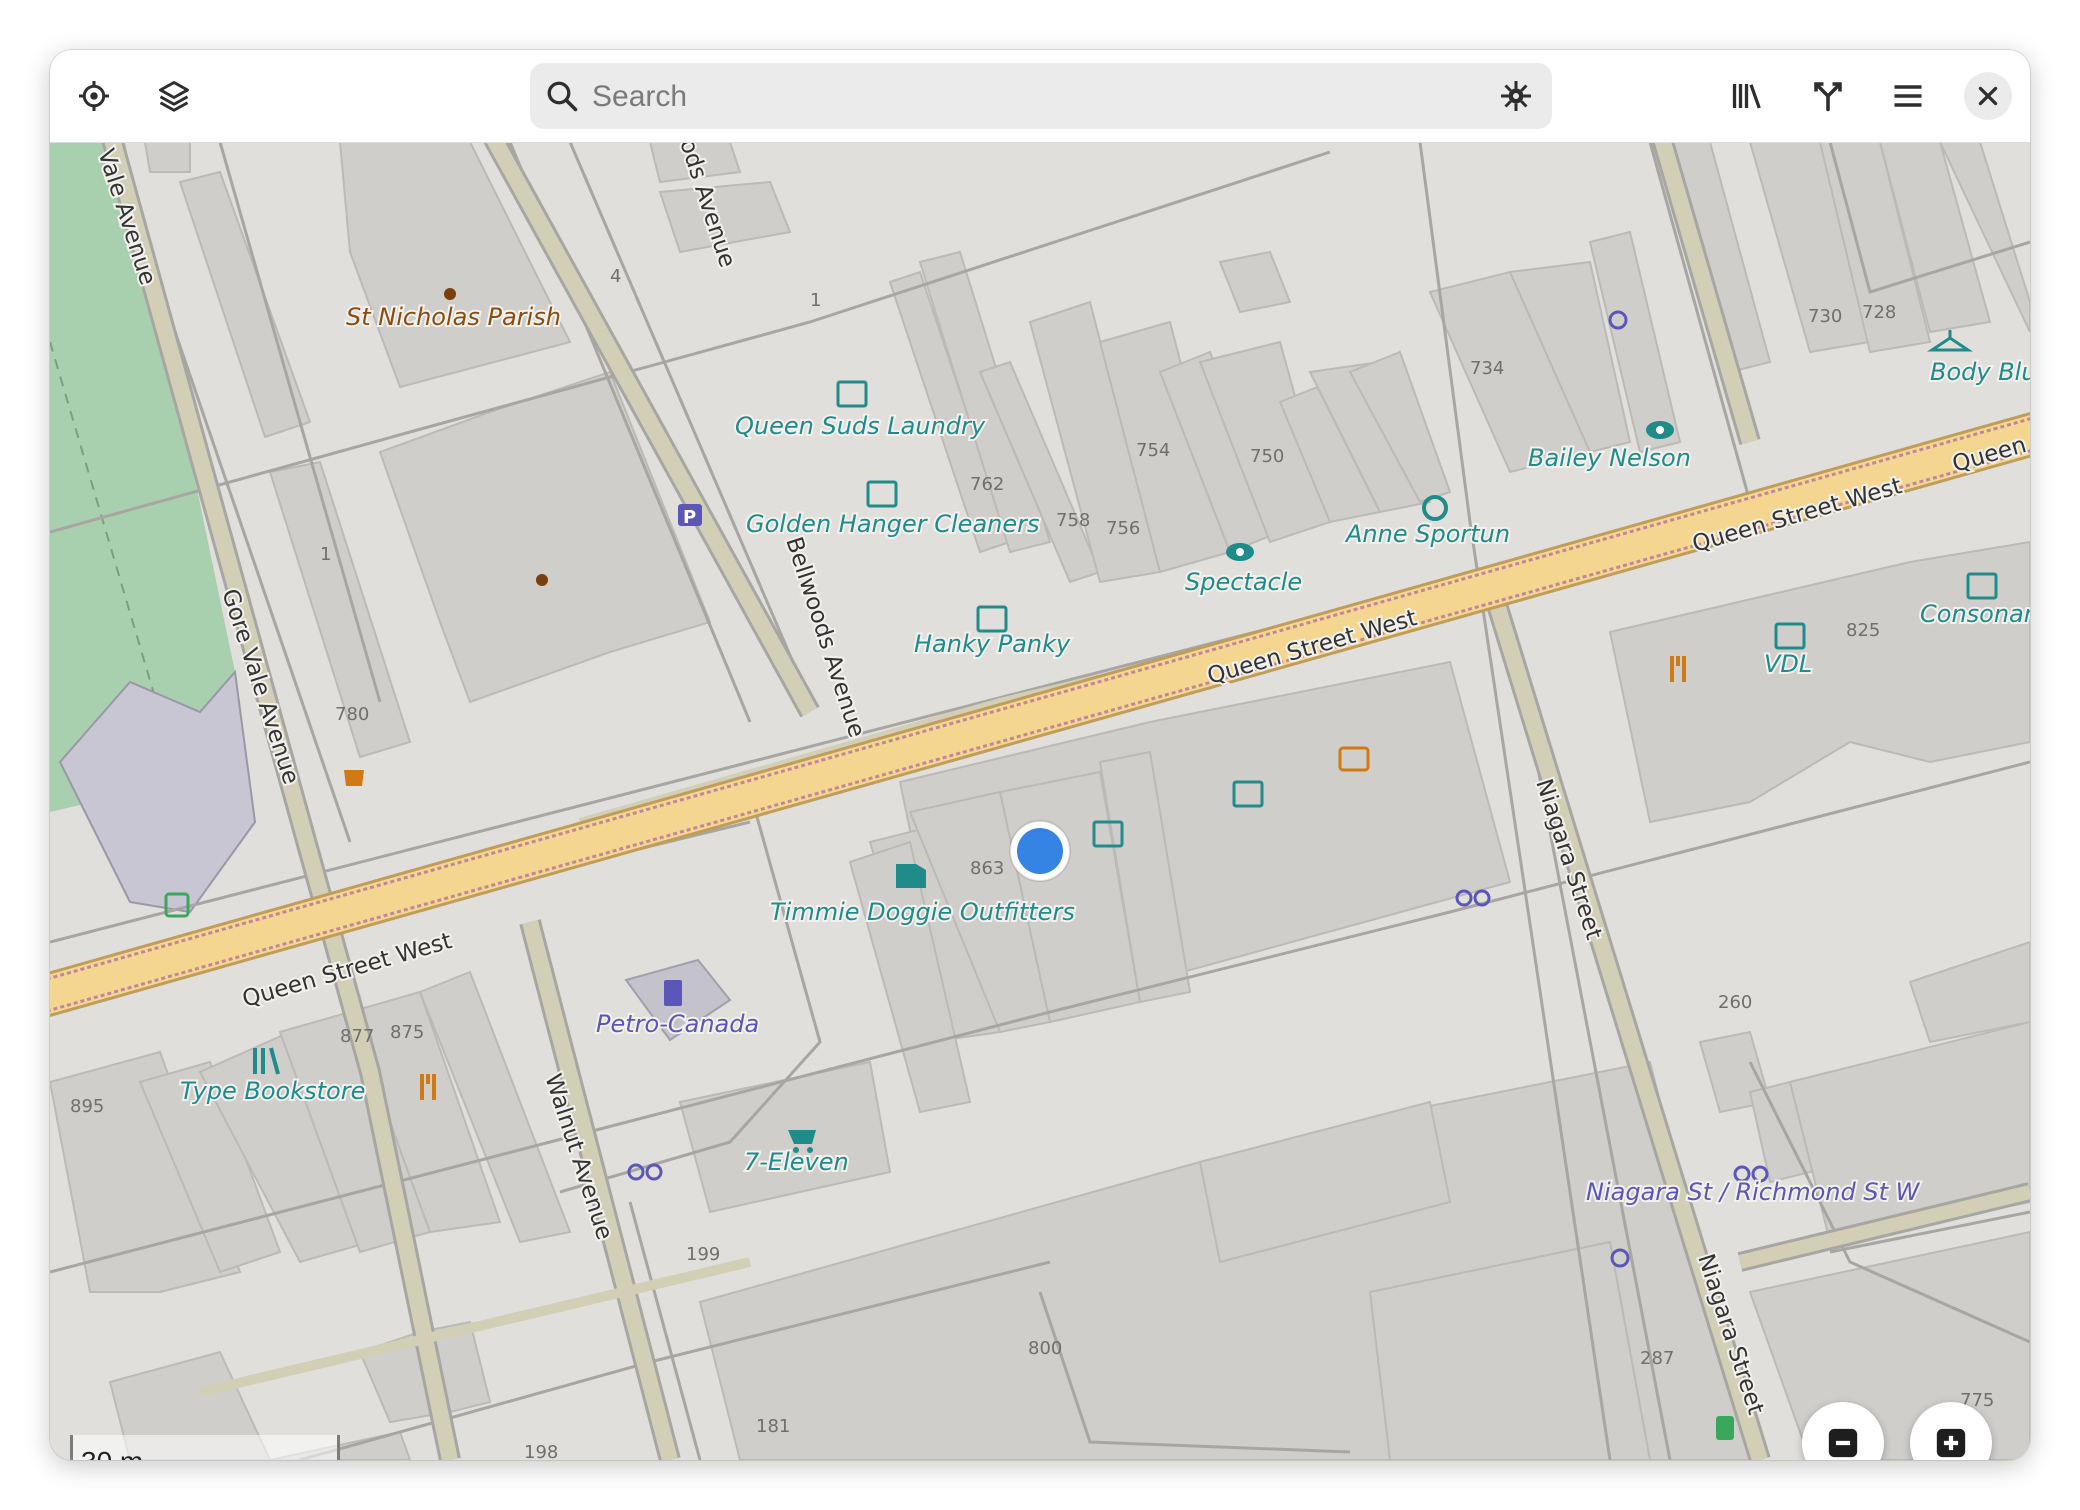 The width and height of the screenshot is (2080, 1510). What do you see at coordinates (1516, 96) in the screenshot?
I see `explore-gear-icon` at bounding box center [1516, 96].